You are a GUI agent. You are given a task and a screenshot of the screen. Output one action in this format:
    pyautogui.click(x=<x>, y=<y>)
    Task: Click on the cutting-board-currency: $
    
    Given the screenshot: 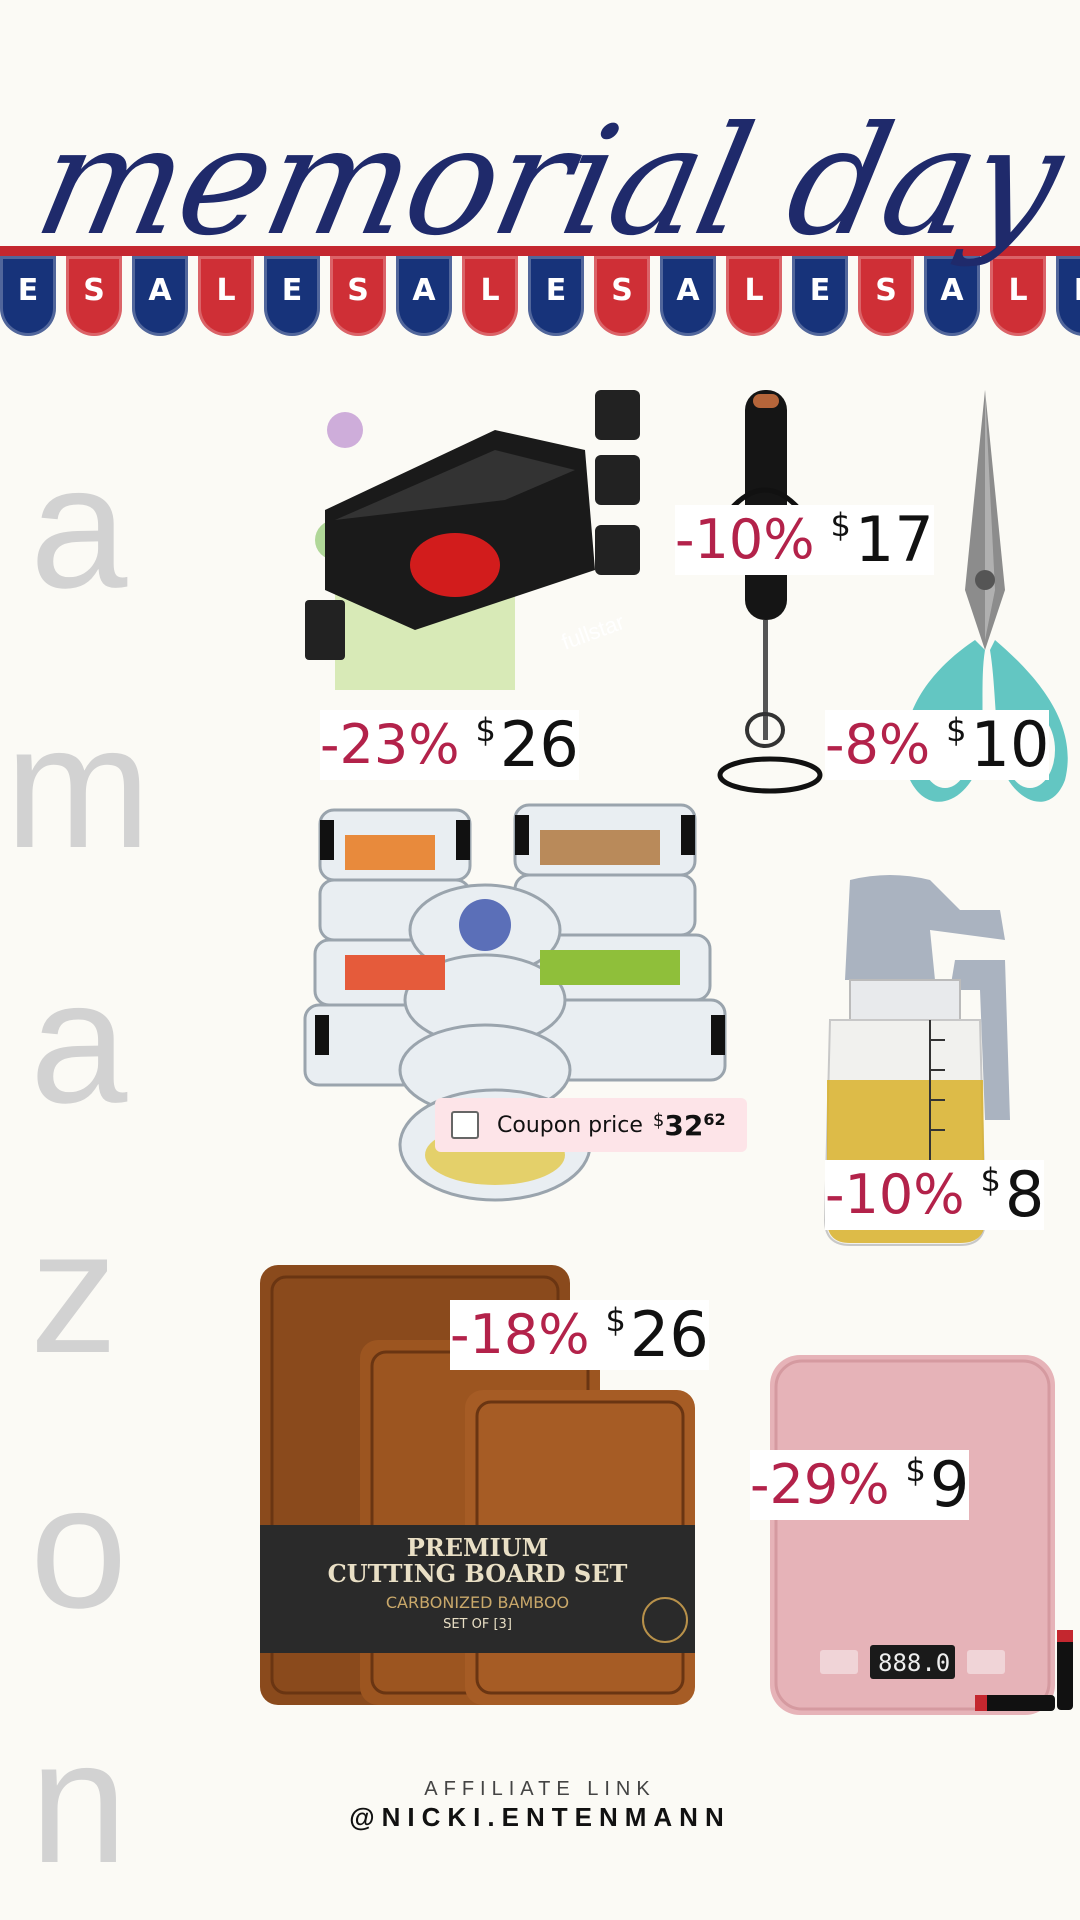 What is the action you would take?
    pyautogui.click(x=615, y=1320)
    